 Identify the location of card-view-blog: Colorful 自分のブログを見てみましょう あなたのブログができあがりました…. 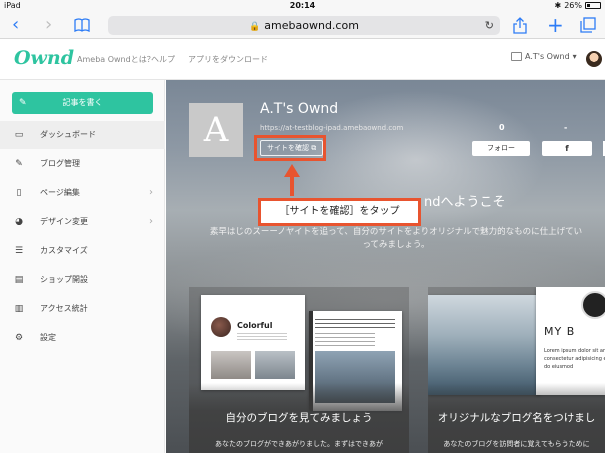
(299, 370).